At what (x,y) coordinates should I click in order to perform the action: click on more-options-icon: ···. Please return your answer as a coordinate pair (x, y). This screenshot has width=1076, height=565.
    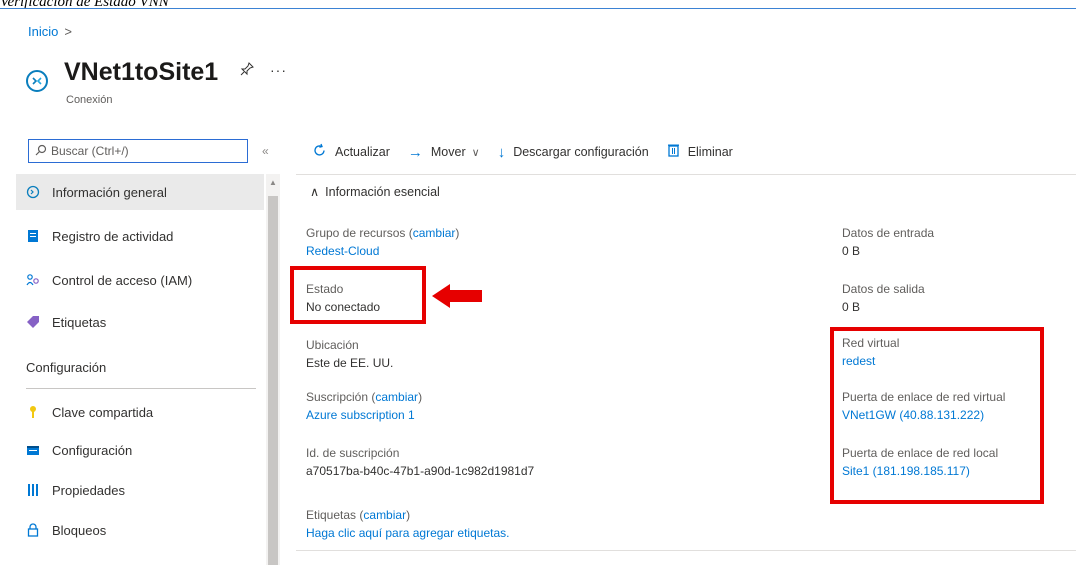
    Looking at the image, I should click on (278, 70).